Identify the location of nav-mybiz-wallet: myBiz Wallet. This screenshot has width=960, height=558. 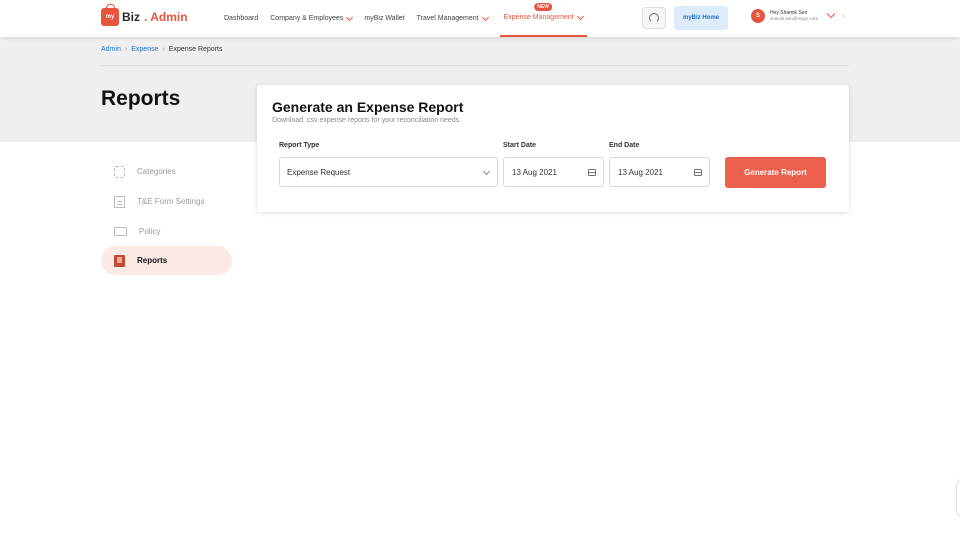
(384, 18).